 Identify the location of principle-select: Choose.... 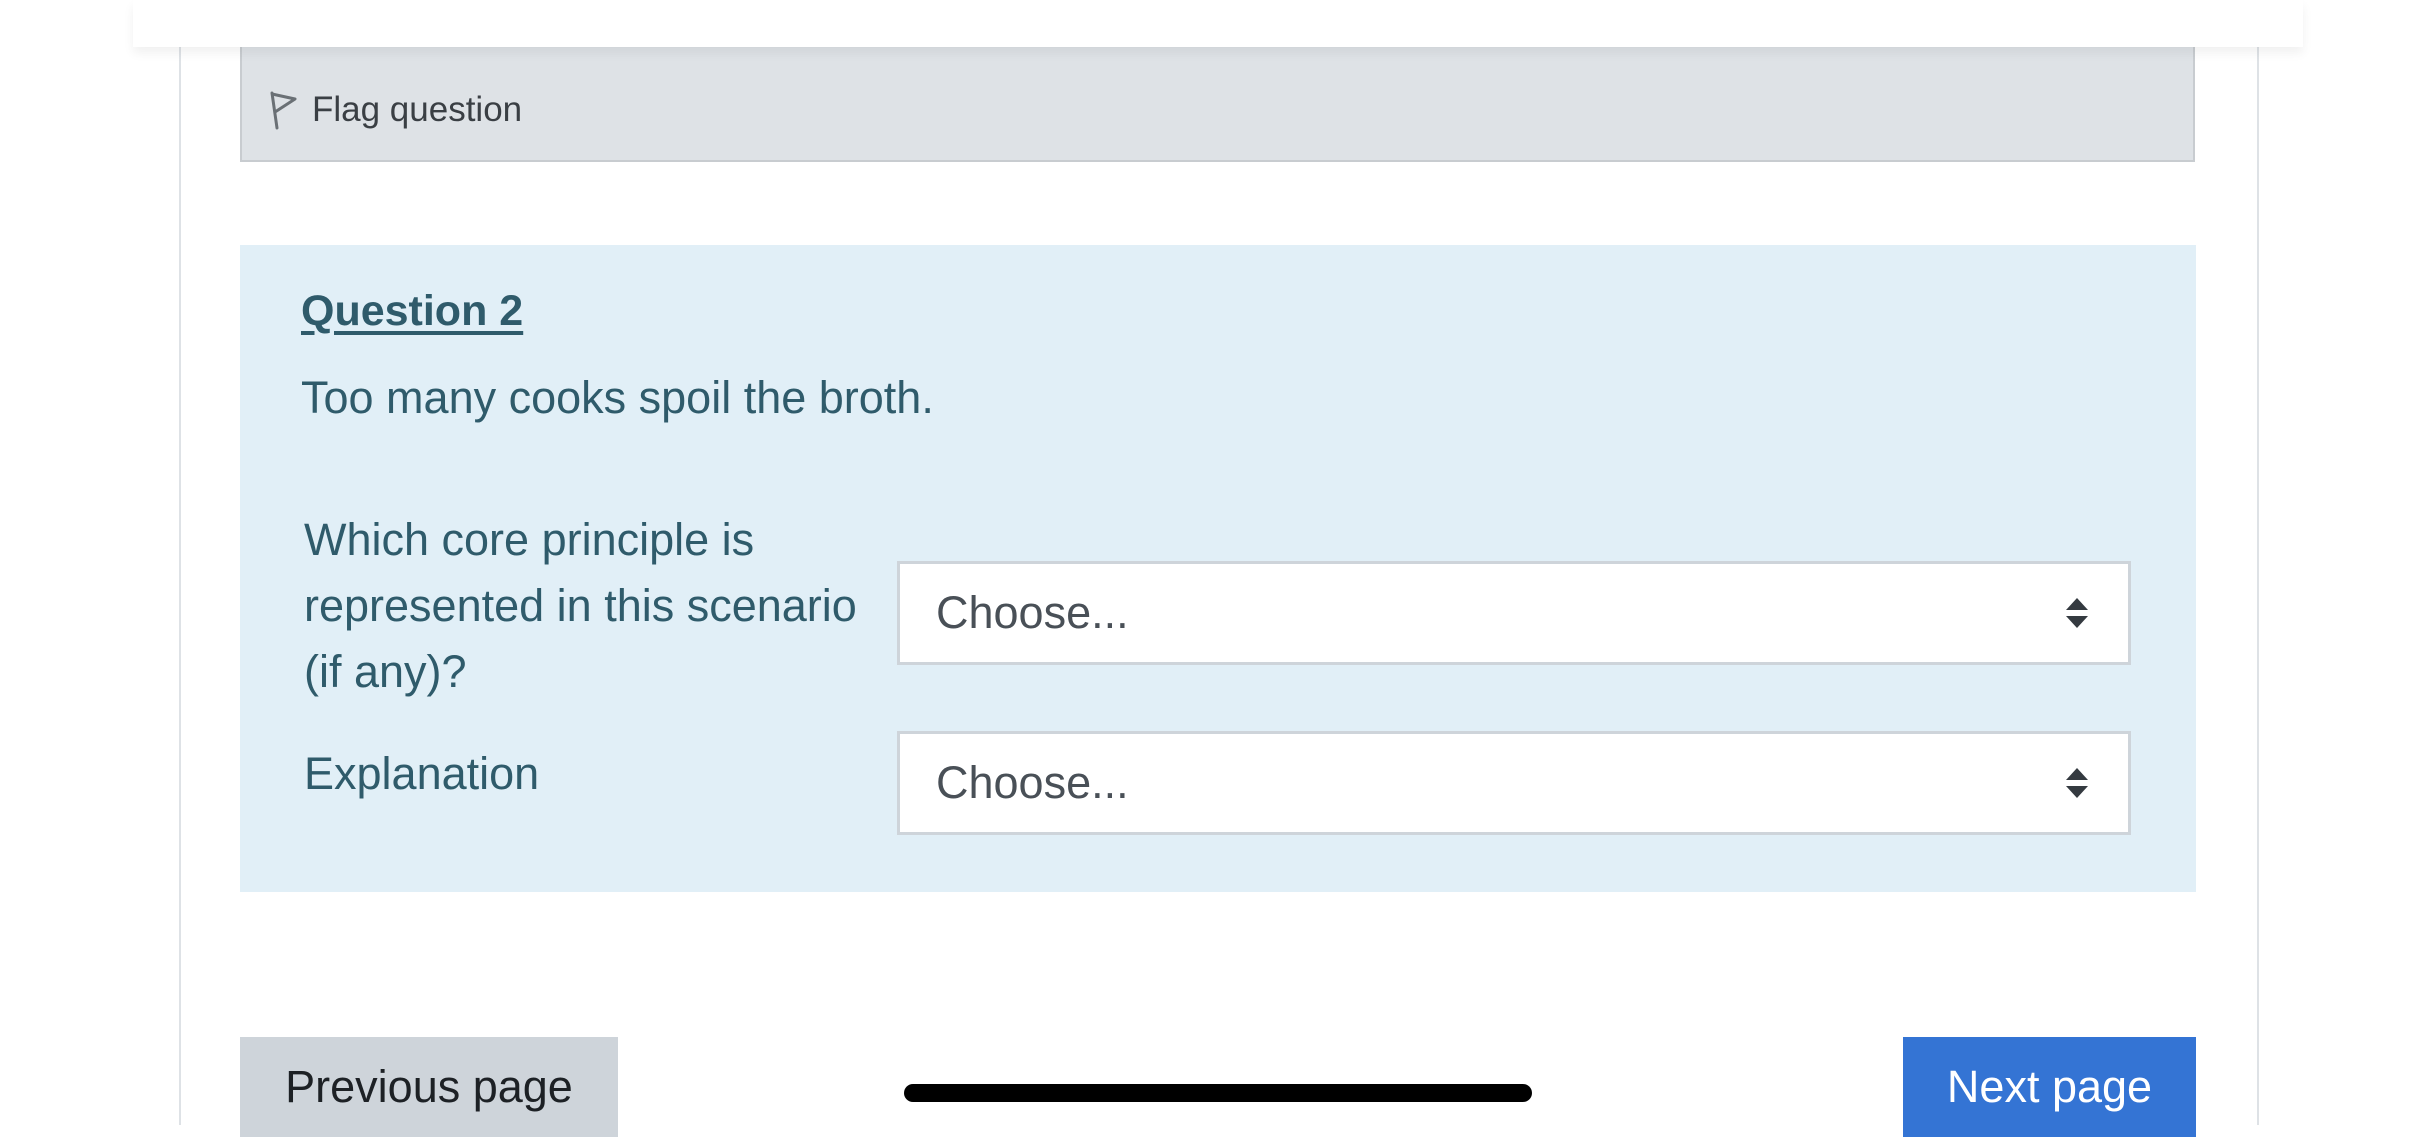
(1514, 613).